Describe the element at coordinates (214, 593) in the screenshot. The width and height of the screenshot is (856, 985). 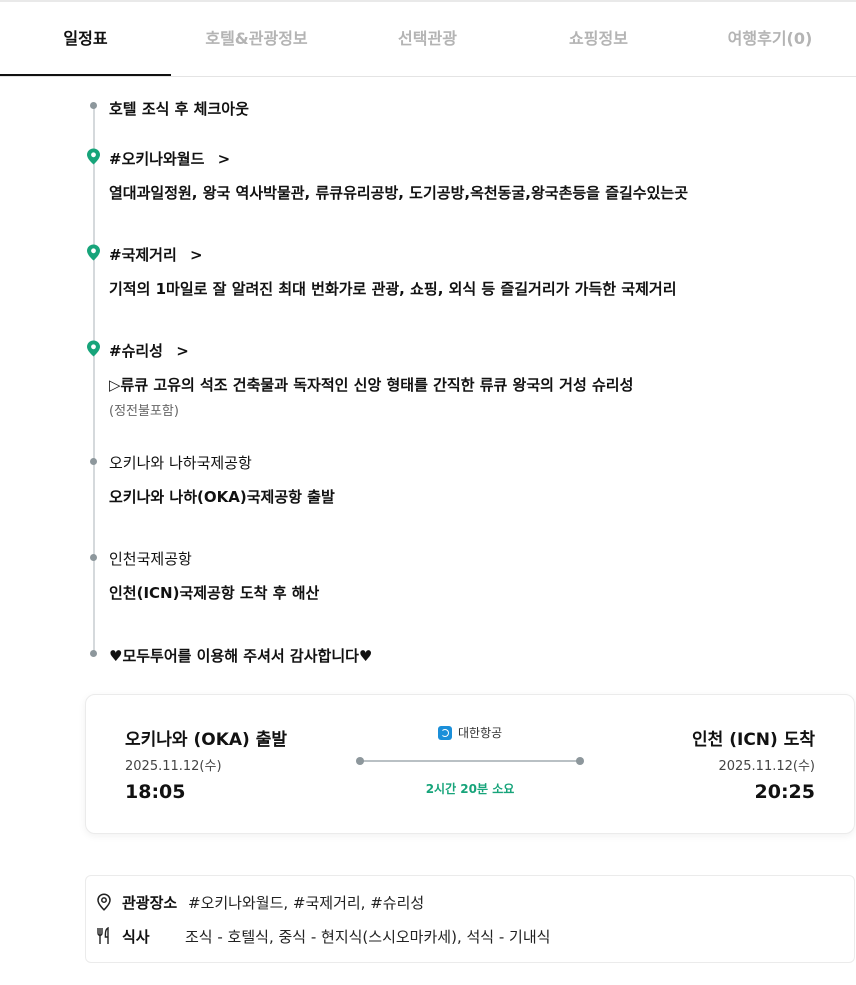
I see `incheon-airport-description: 인천(ICN)국제공항 도착 후 해산` at that location.